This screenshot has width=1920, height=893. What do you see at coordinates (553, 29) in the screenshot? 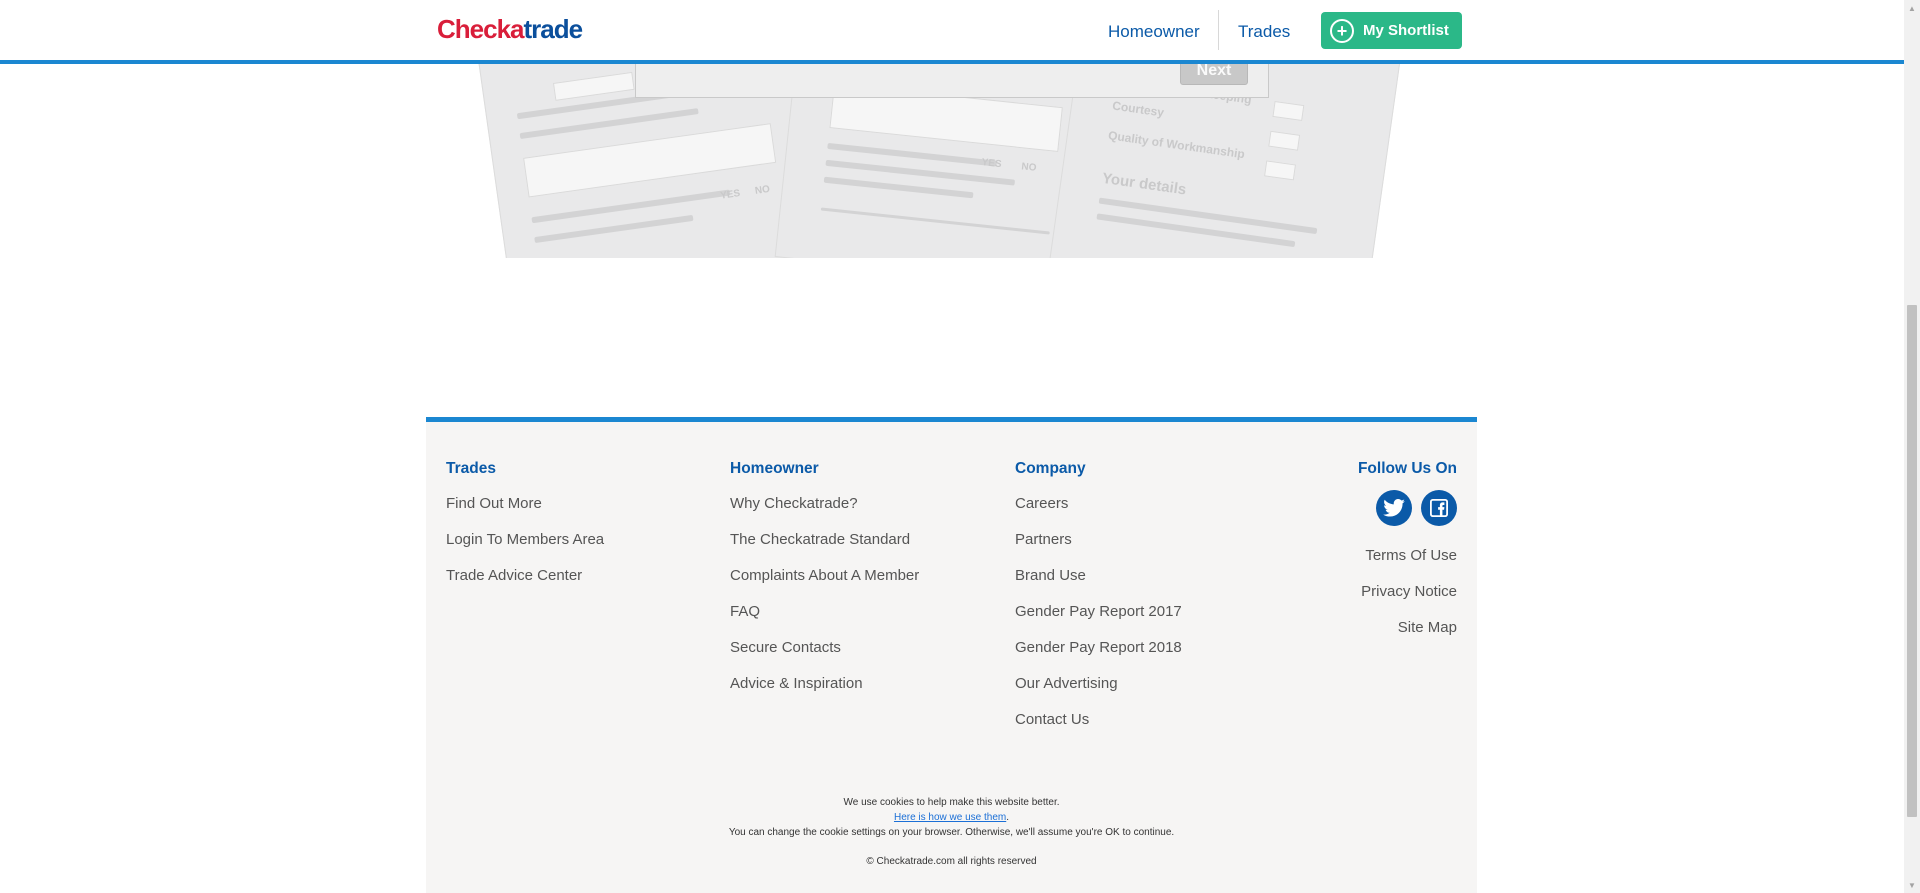
I see `logo-part-4: trade` at bounding box center [553, 29].